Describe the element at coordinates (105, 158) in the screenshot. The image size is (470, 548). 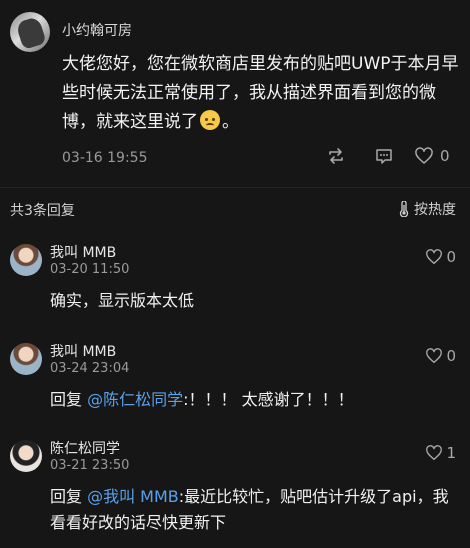
I see `main-post-time: 03-16 19:55` at that location.